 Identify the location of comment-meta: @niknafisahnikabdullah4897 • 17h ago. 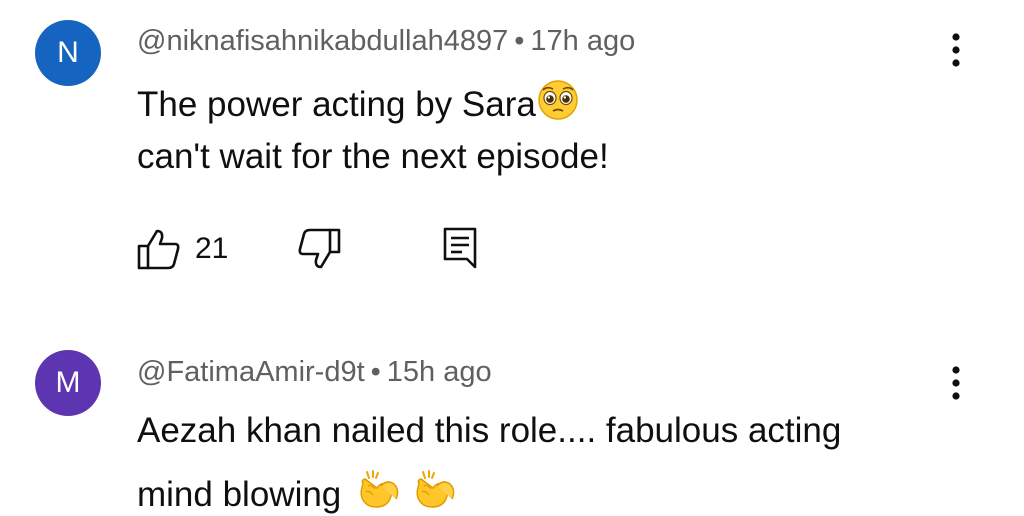
(386, 41).